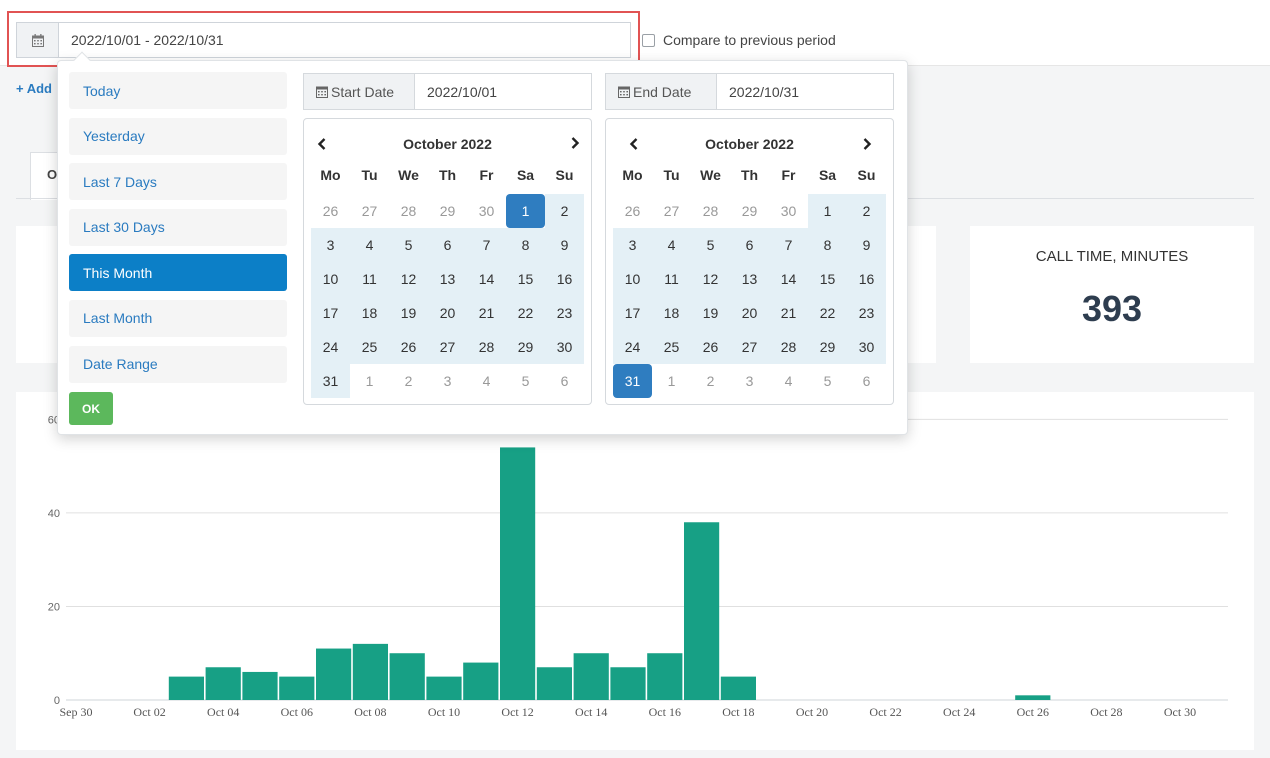 This screenshot has height=758, width=1270. What do you see at coordinates (178, 136) in the screenshot?
I see `range-yesterday: Yesterday` at bounding box center [178, 136].